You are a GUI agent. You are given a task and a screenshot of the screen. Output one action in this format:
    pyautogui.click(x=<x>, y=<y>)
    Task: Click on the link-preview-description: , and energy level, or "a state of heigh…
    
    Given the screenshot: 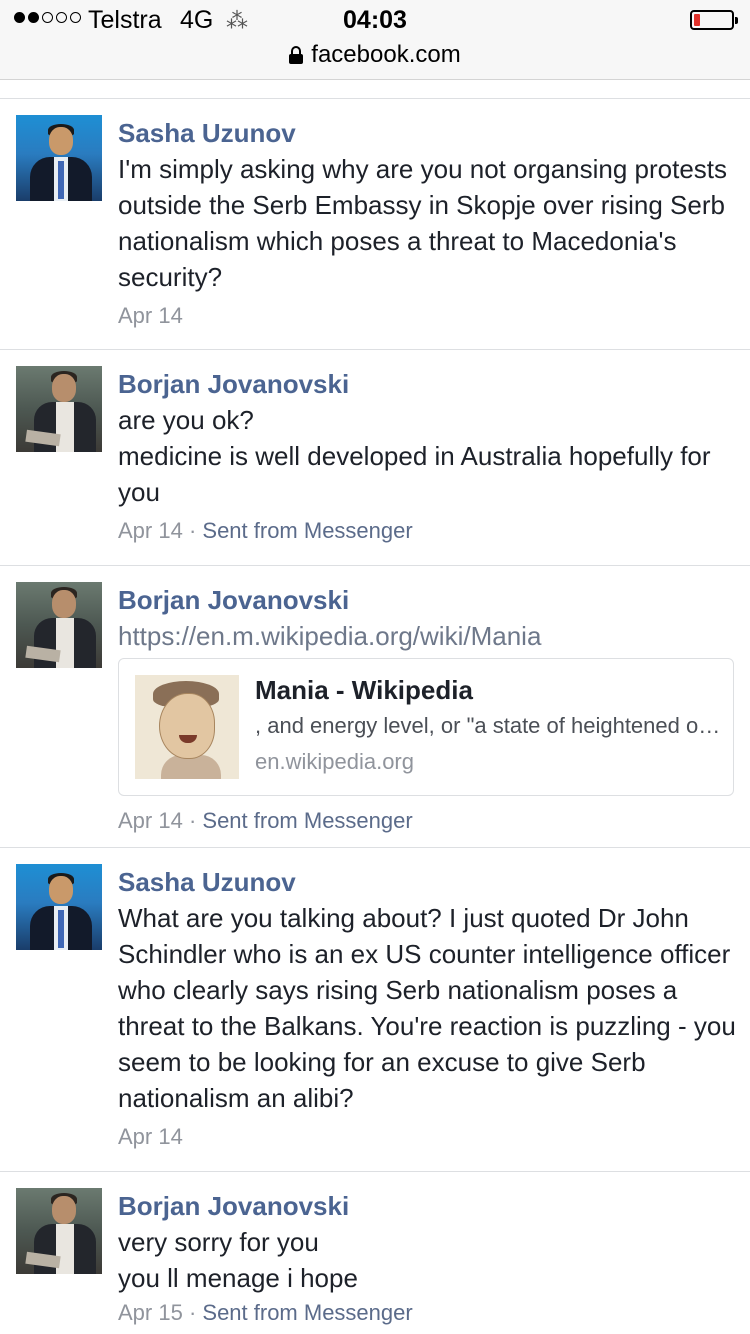 What is the action you would take?
    pyautogui.click(x=488, y=725)
    